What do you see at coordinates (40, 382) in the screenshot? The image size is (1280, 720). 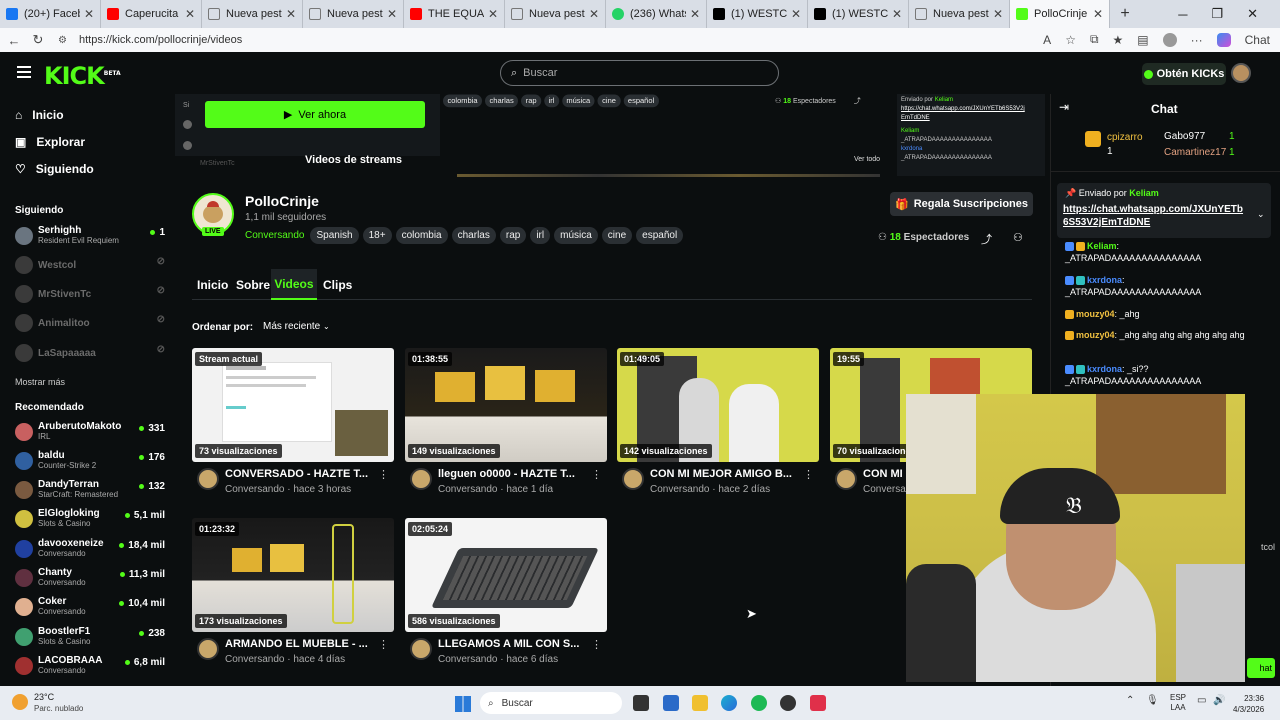 I see `show-more-link: Mostrar más` at bounding box center [40, 382].